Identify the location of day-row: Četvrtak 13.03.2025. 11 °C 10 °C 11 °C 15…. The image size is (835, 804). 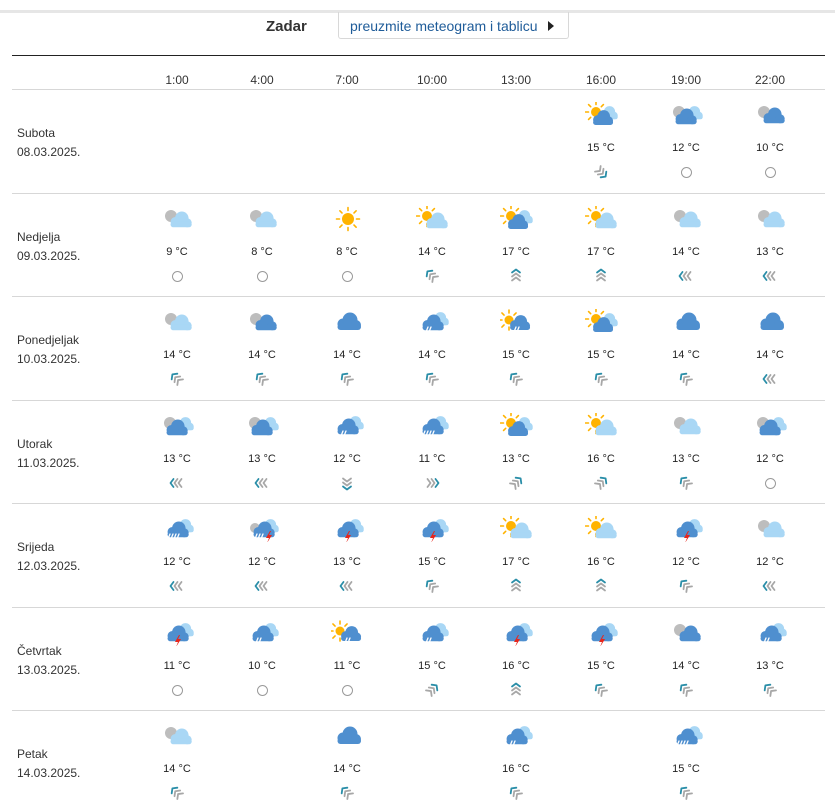
(418, 659).